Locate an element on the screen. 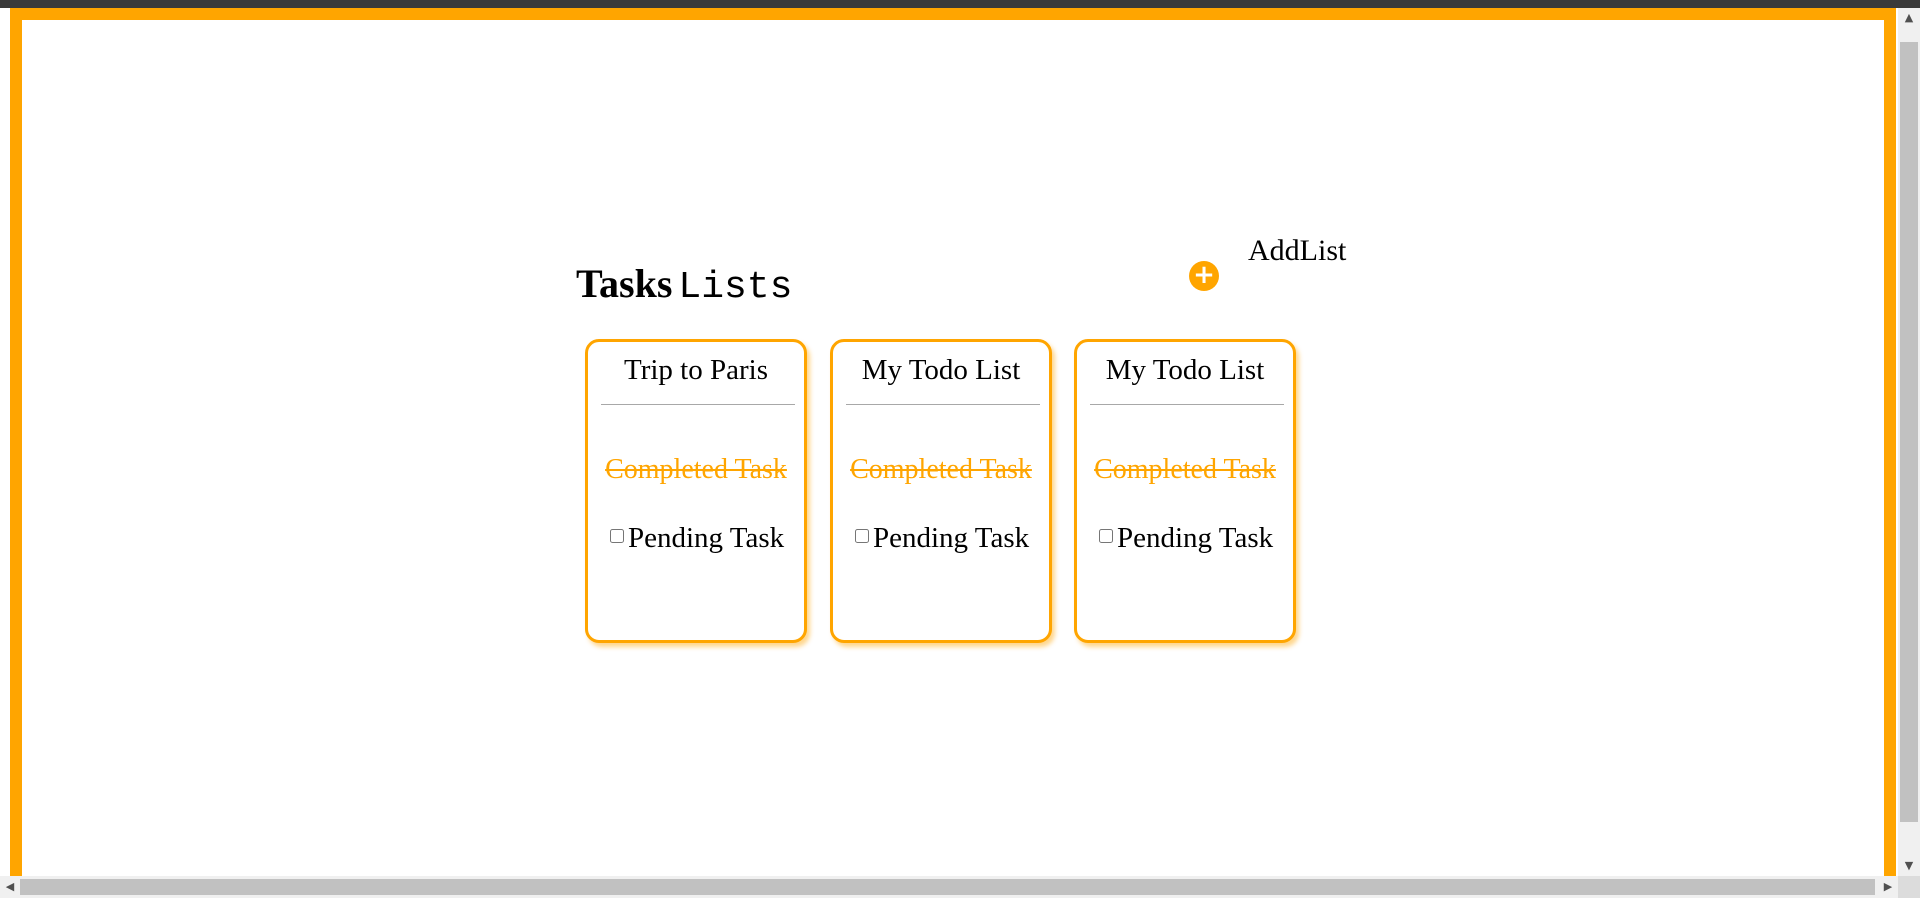 The width and height of the screenshot is (1920, 898). add-list-label: AddList is located at coordinates (1297, 251).